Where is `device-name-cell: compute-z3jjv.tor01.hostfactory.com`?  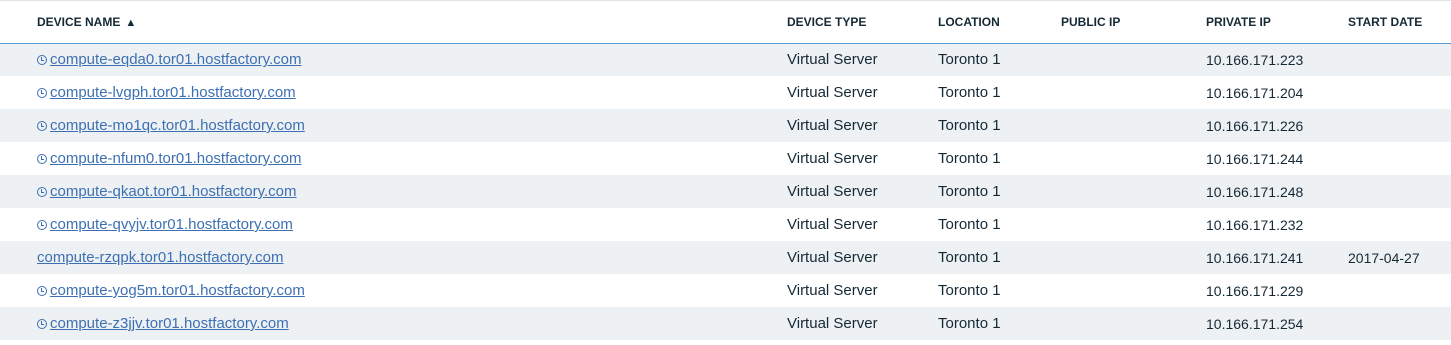 device-name-cell: compute-z3jjv.tor01.hostfactory.com is located at coordinates (393, 323).